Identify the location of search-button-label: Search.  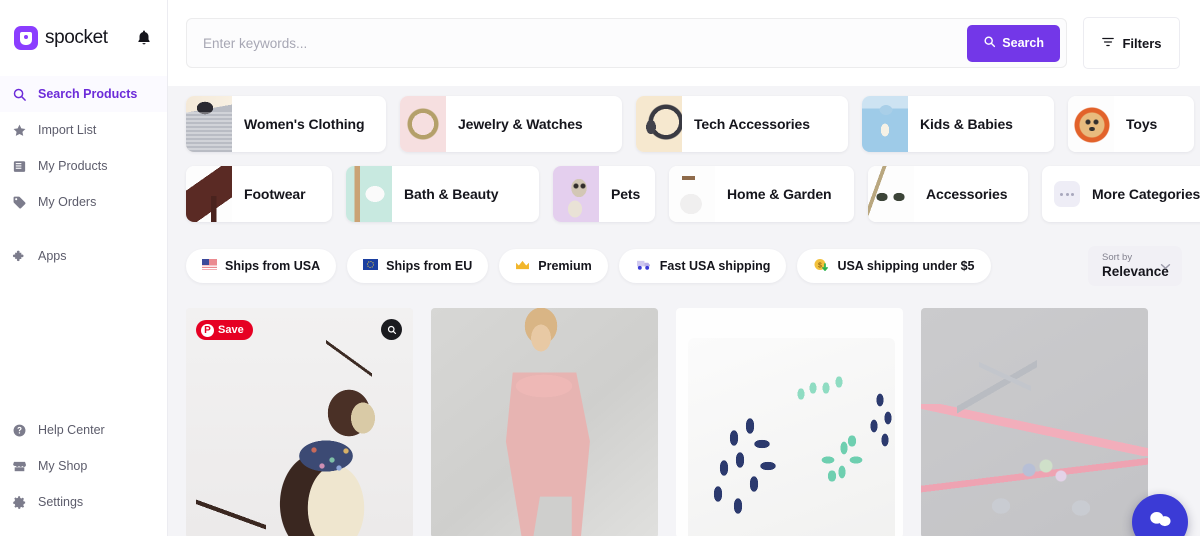
(1023, 43).